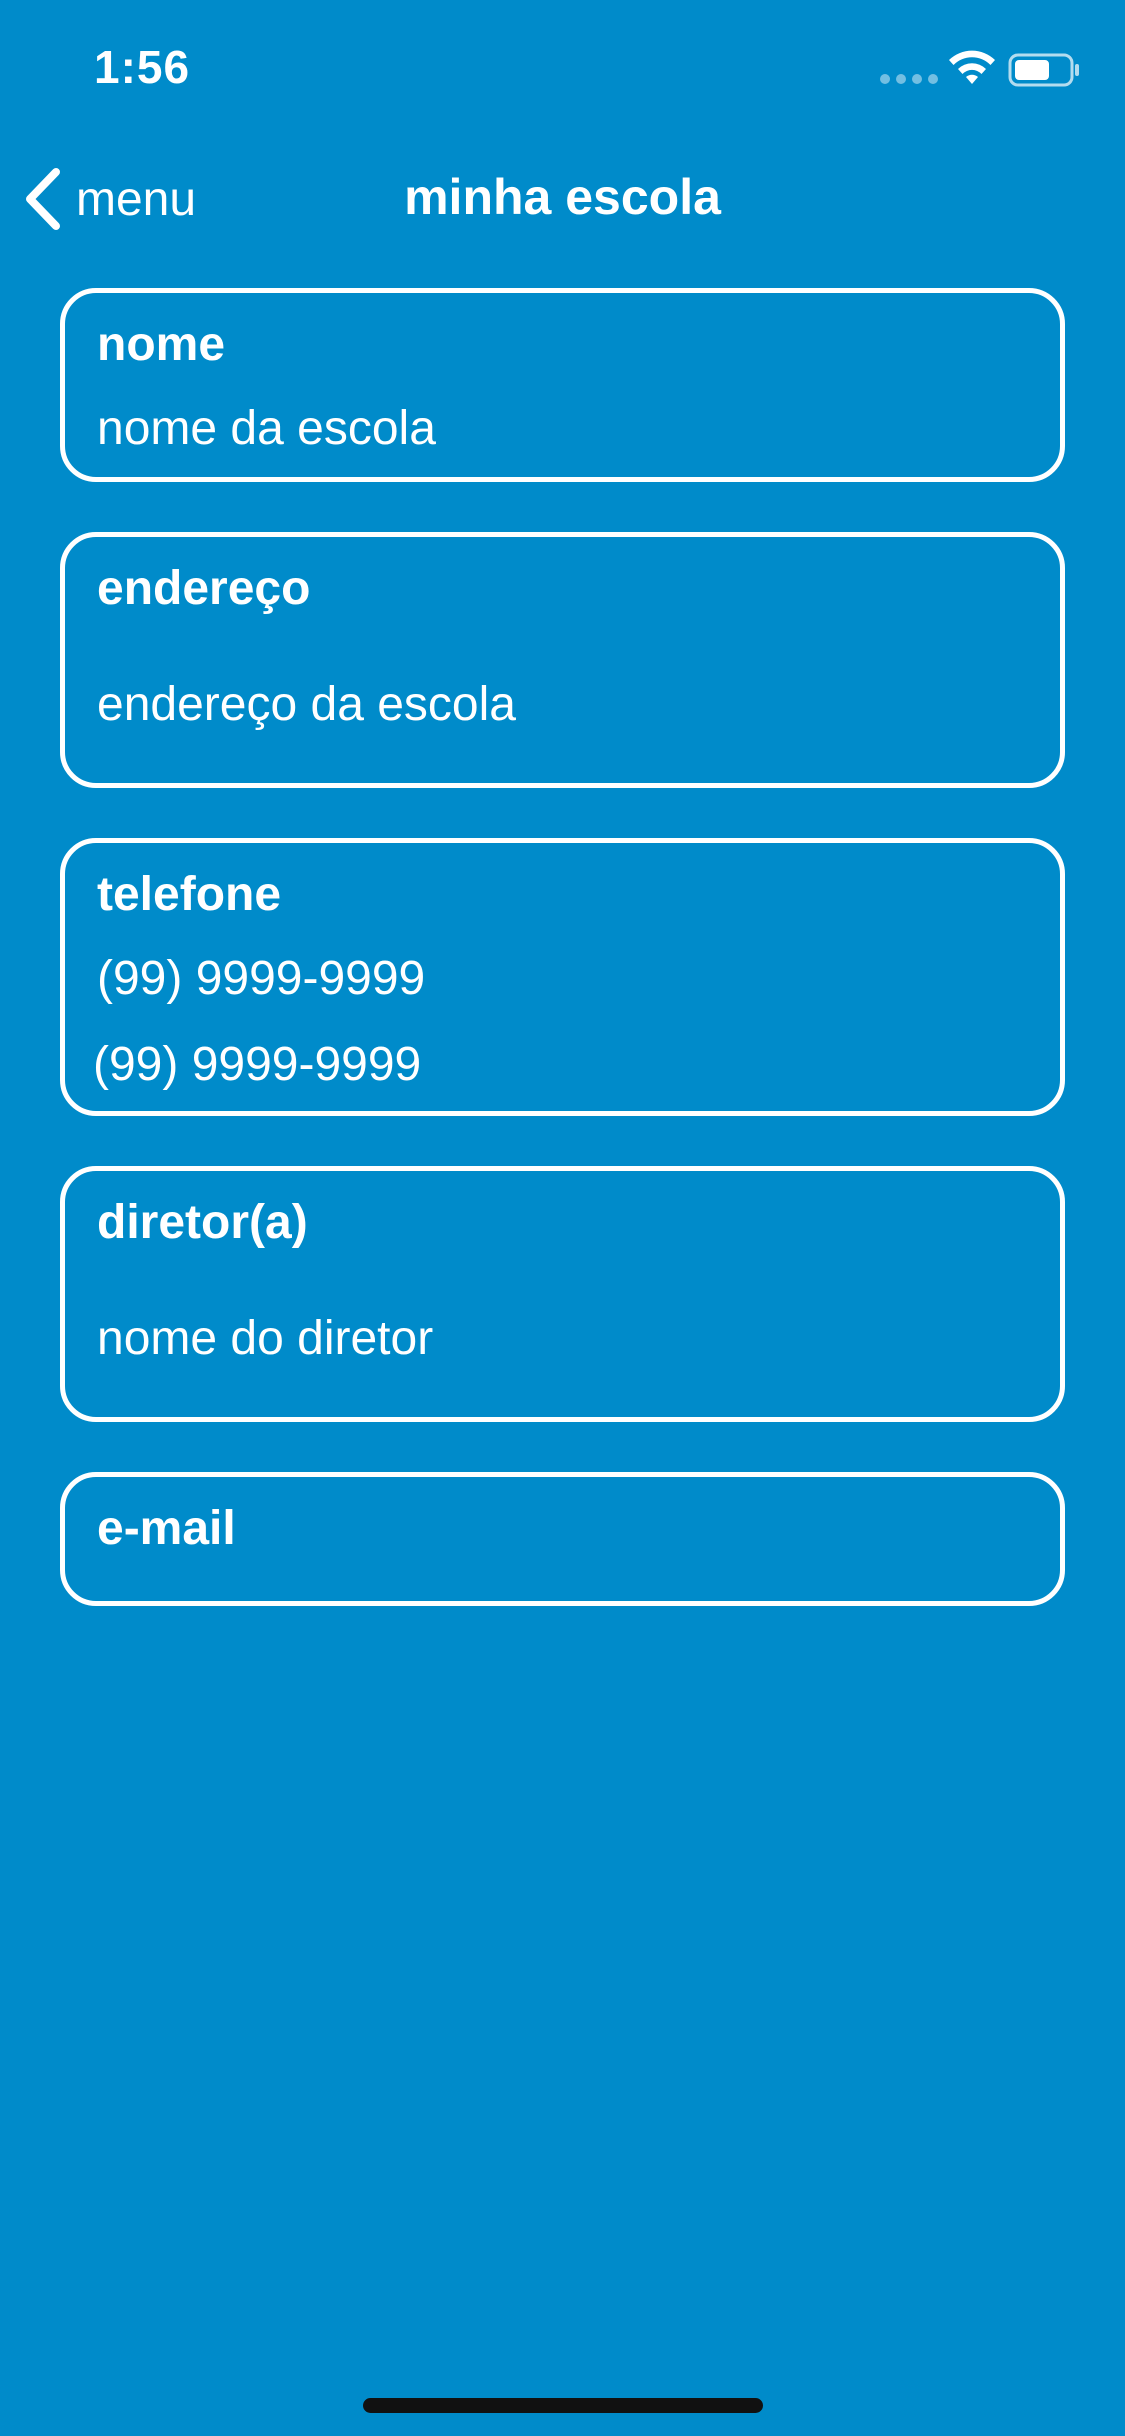 The height and width of the screenshot is (2436, 1125). Describe the element at coordinates (261, 978) in the screenshot. I see `telefone-value-1: (99) 9999-9999` at that location.